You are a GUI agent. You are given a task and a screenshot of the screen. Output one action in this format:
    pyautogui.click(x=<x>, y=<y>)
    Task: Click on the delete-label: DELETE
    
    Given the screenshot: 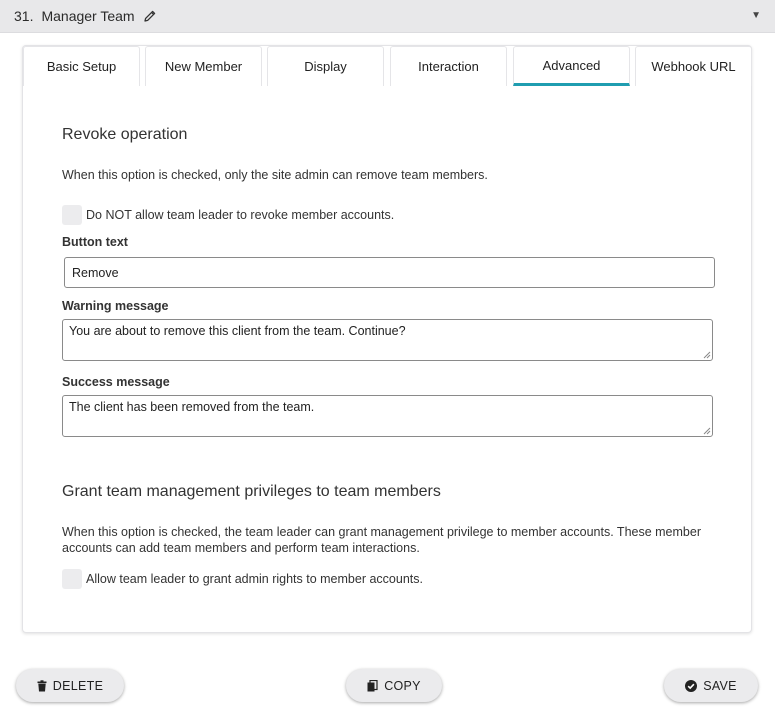 What is the action you would take?
    pyautogui.click(x=78, y=685)
    